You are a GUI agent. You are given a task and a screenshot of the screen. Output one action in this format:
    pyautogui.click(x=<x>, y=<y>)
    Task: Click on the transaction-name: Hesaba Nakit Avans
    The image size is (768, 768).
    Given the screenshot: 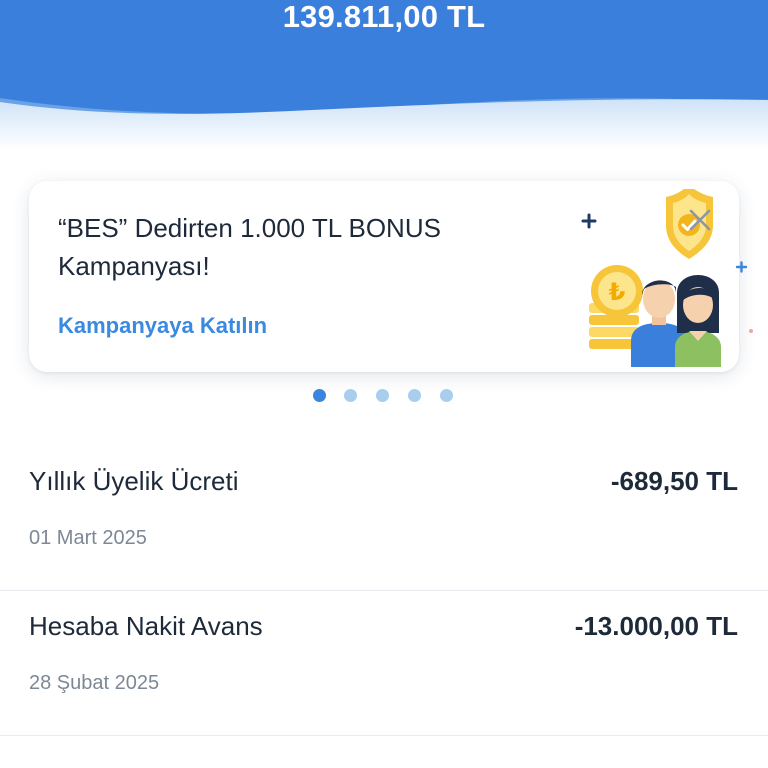 What is the action you would take?
    pyautogui.click(x=146, y=626)
    